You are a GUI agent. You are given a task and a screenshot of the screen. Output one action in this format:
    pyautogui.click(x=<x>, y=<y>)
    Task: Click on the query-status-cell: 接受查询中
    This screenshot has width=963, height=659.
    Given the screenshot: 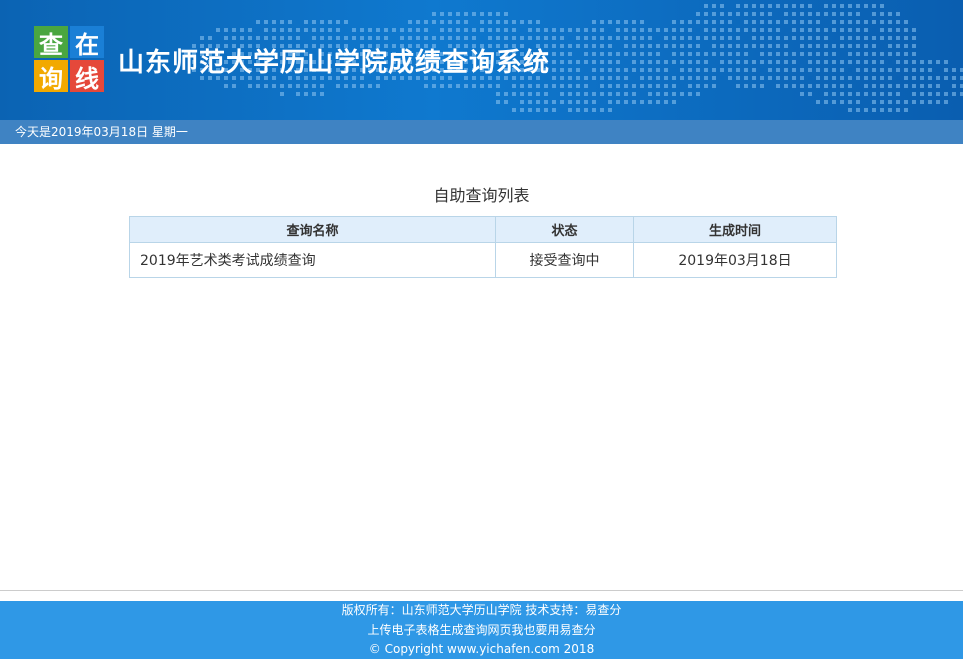 What is the action you would take?
    pyautogui.click(x=564, y=260)
    